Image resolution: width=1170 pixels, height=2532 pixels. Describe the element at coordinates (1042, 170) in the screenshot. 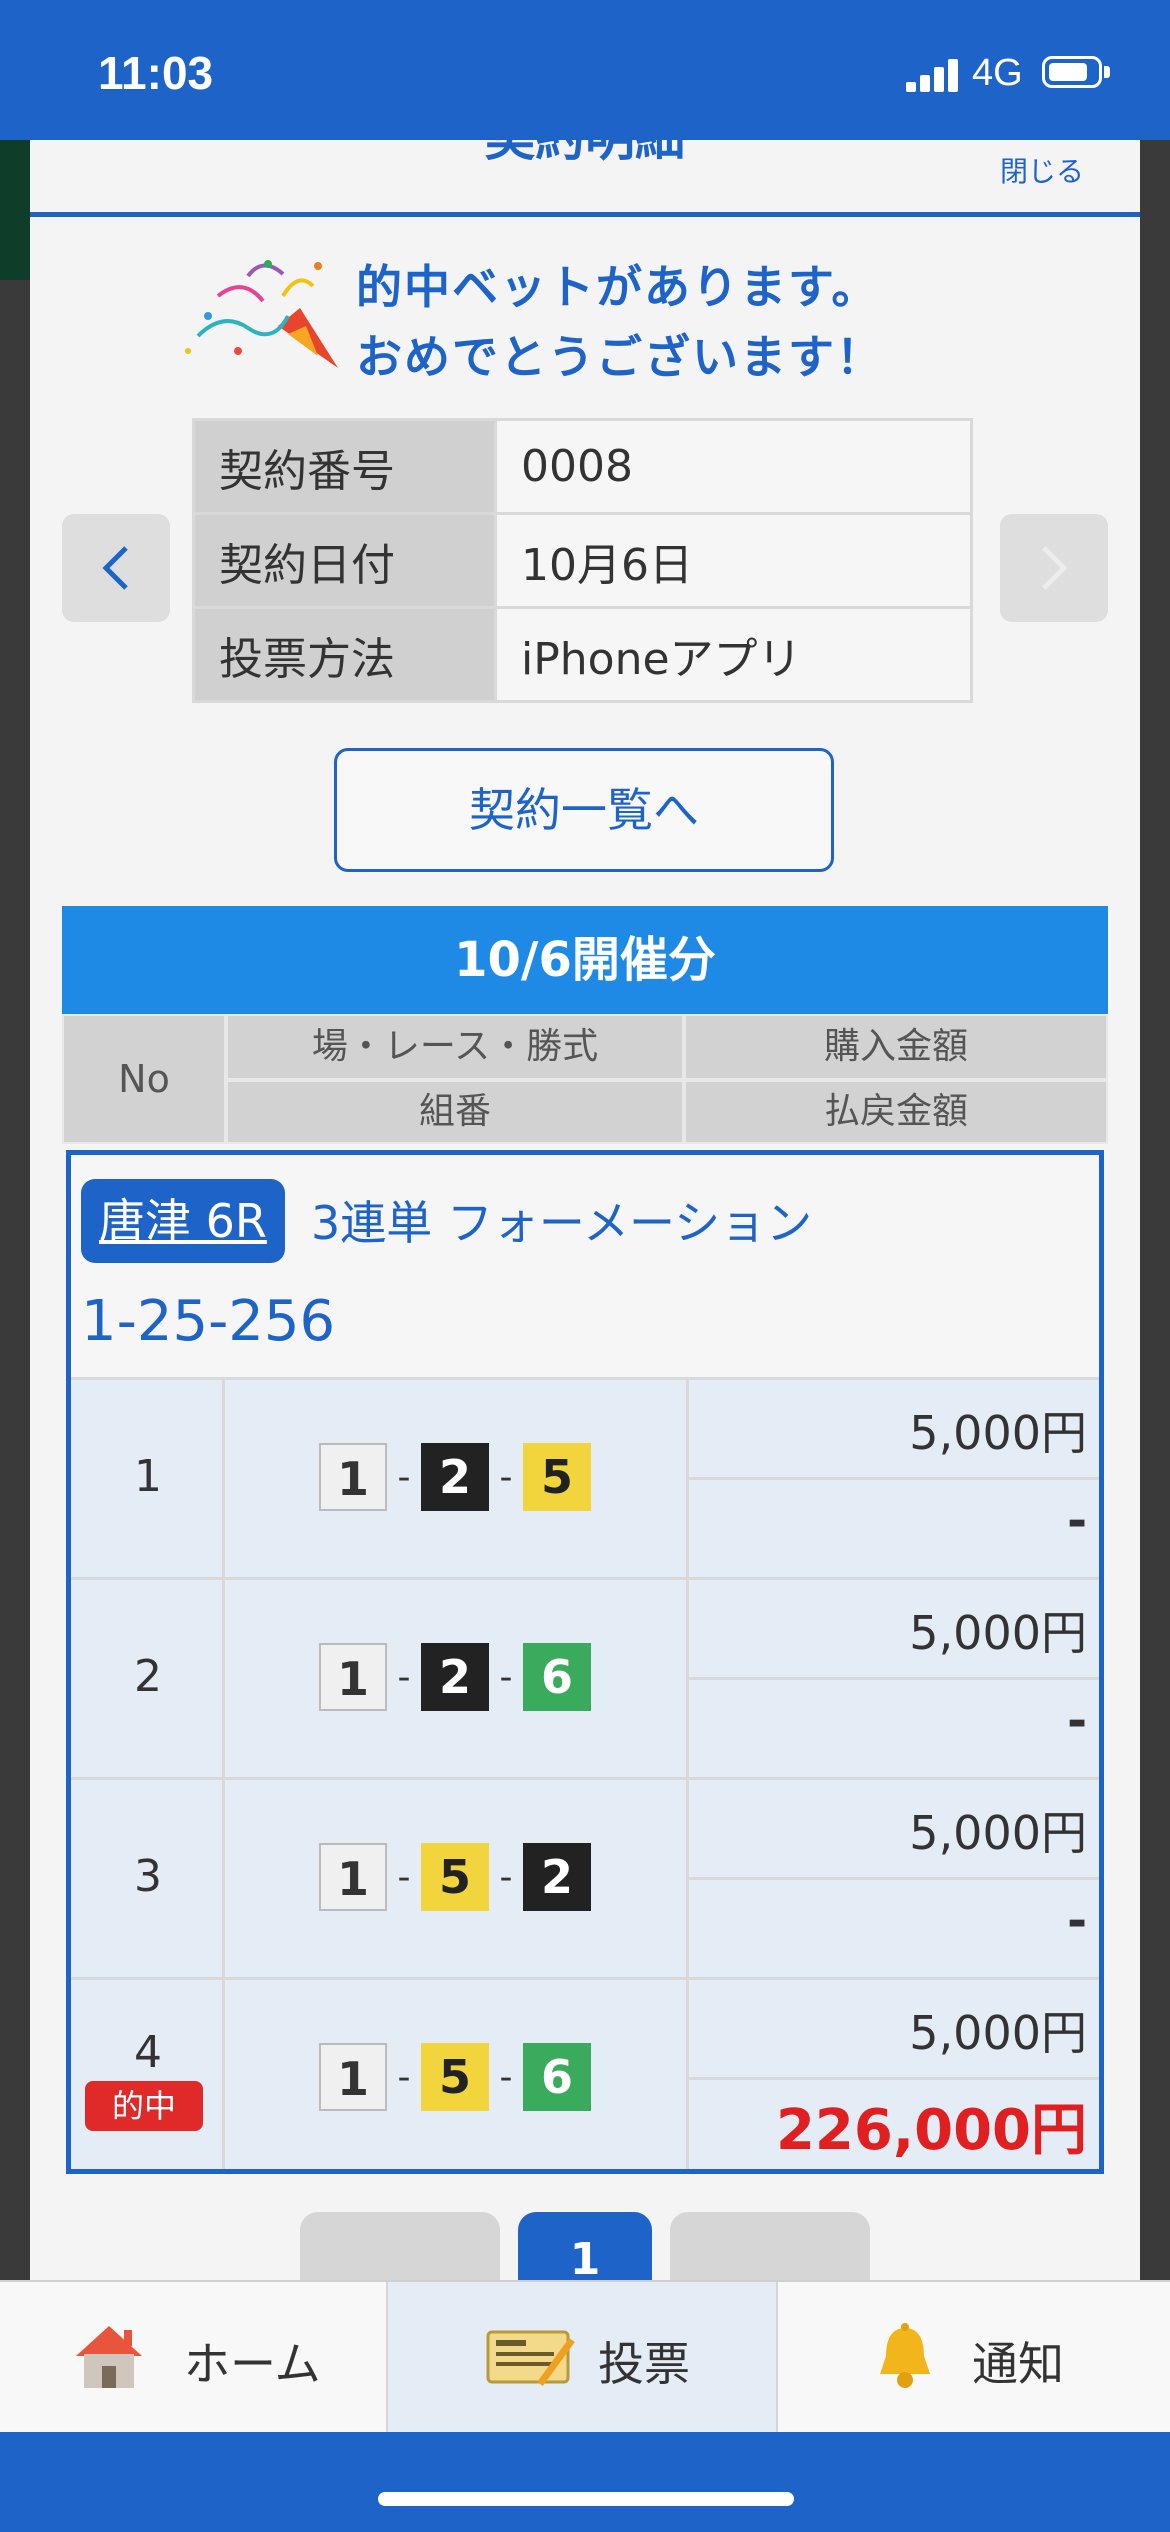

I see `close-button: 閉じる` at that location.